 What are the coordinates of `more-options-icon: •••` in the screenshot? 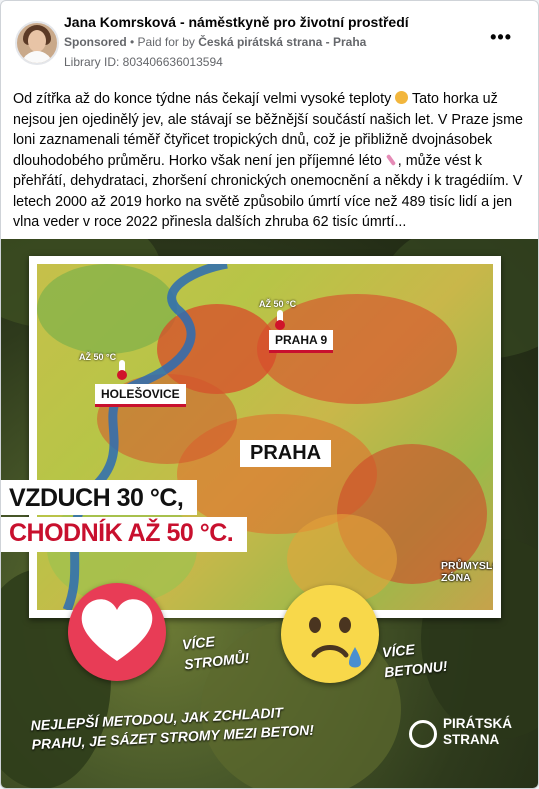 It's located at (501, 37).